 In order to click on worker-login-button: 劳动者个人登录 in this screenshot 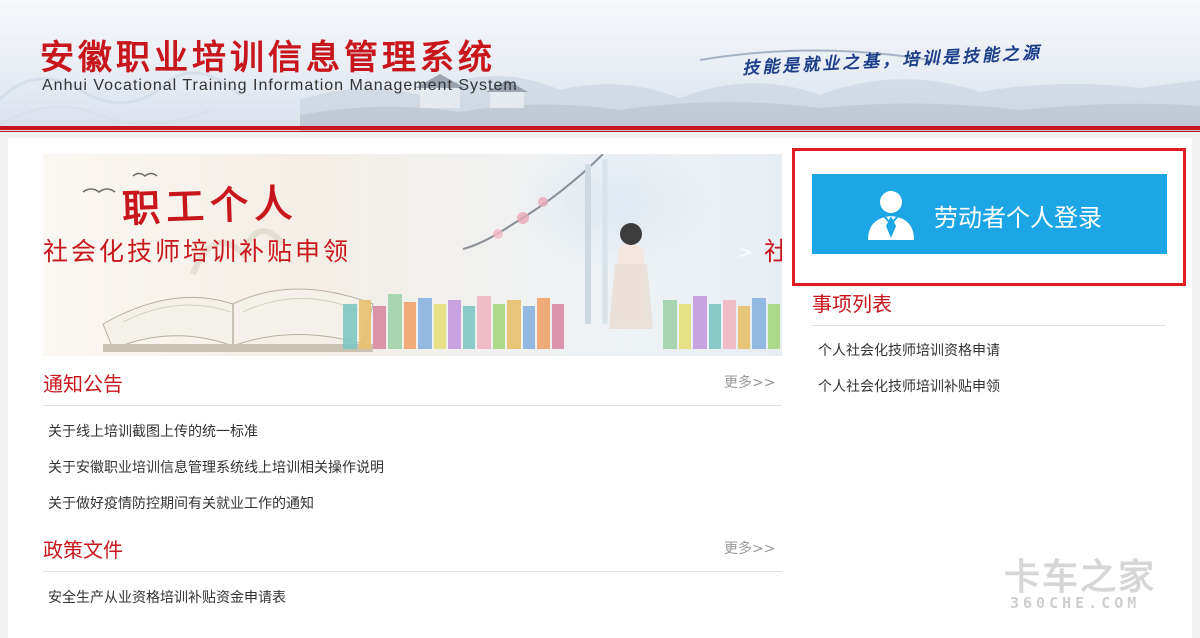, I will do `click(989, 214)`.